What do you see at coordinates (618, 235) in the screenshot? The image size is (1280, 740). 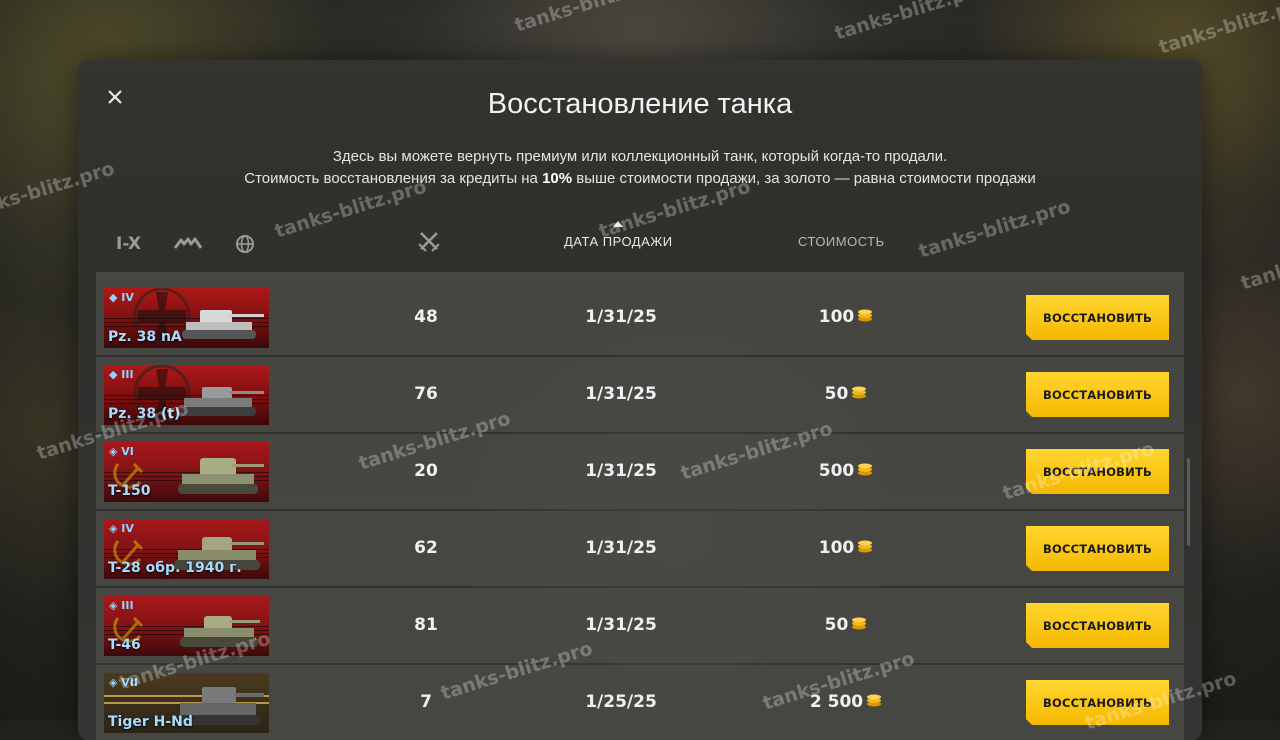 I see `date-column-header: ДАТА ПРОДАЖИ` at bounding box center [618, 235].